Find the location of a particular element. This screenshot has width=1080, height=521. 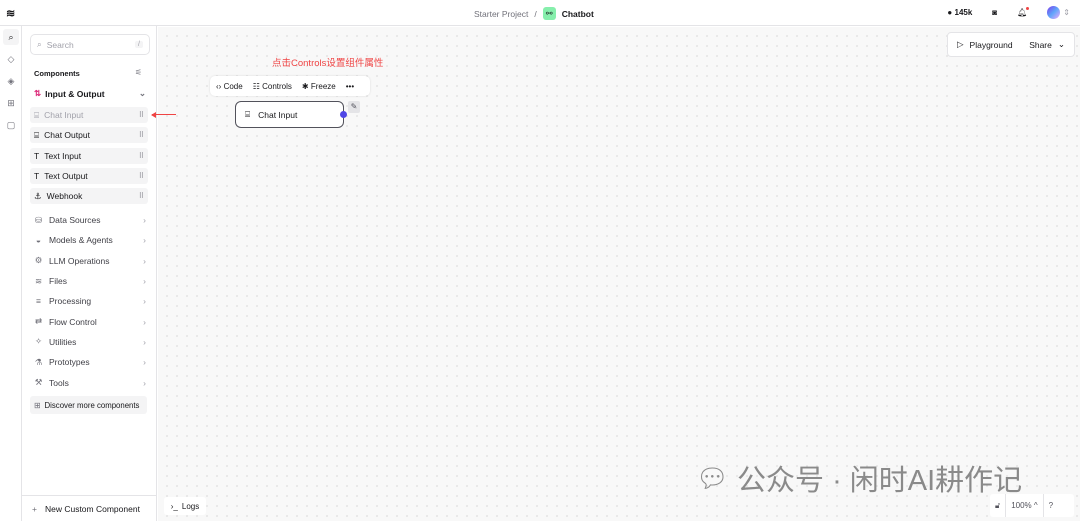

github-stars-count: 145k is located at coordinates (963, 12).